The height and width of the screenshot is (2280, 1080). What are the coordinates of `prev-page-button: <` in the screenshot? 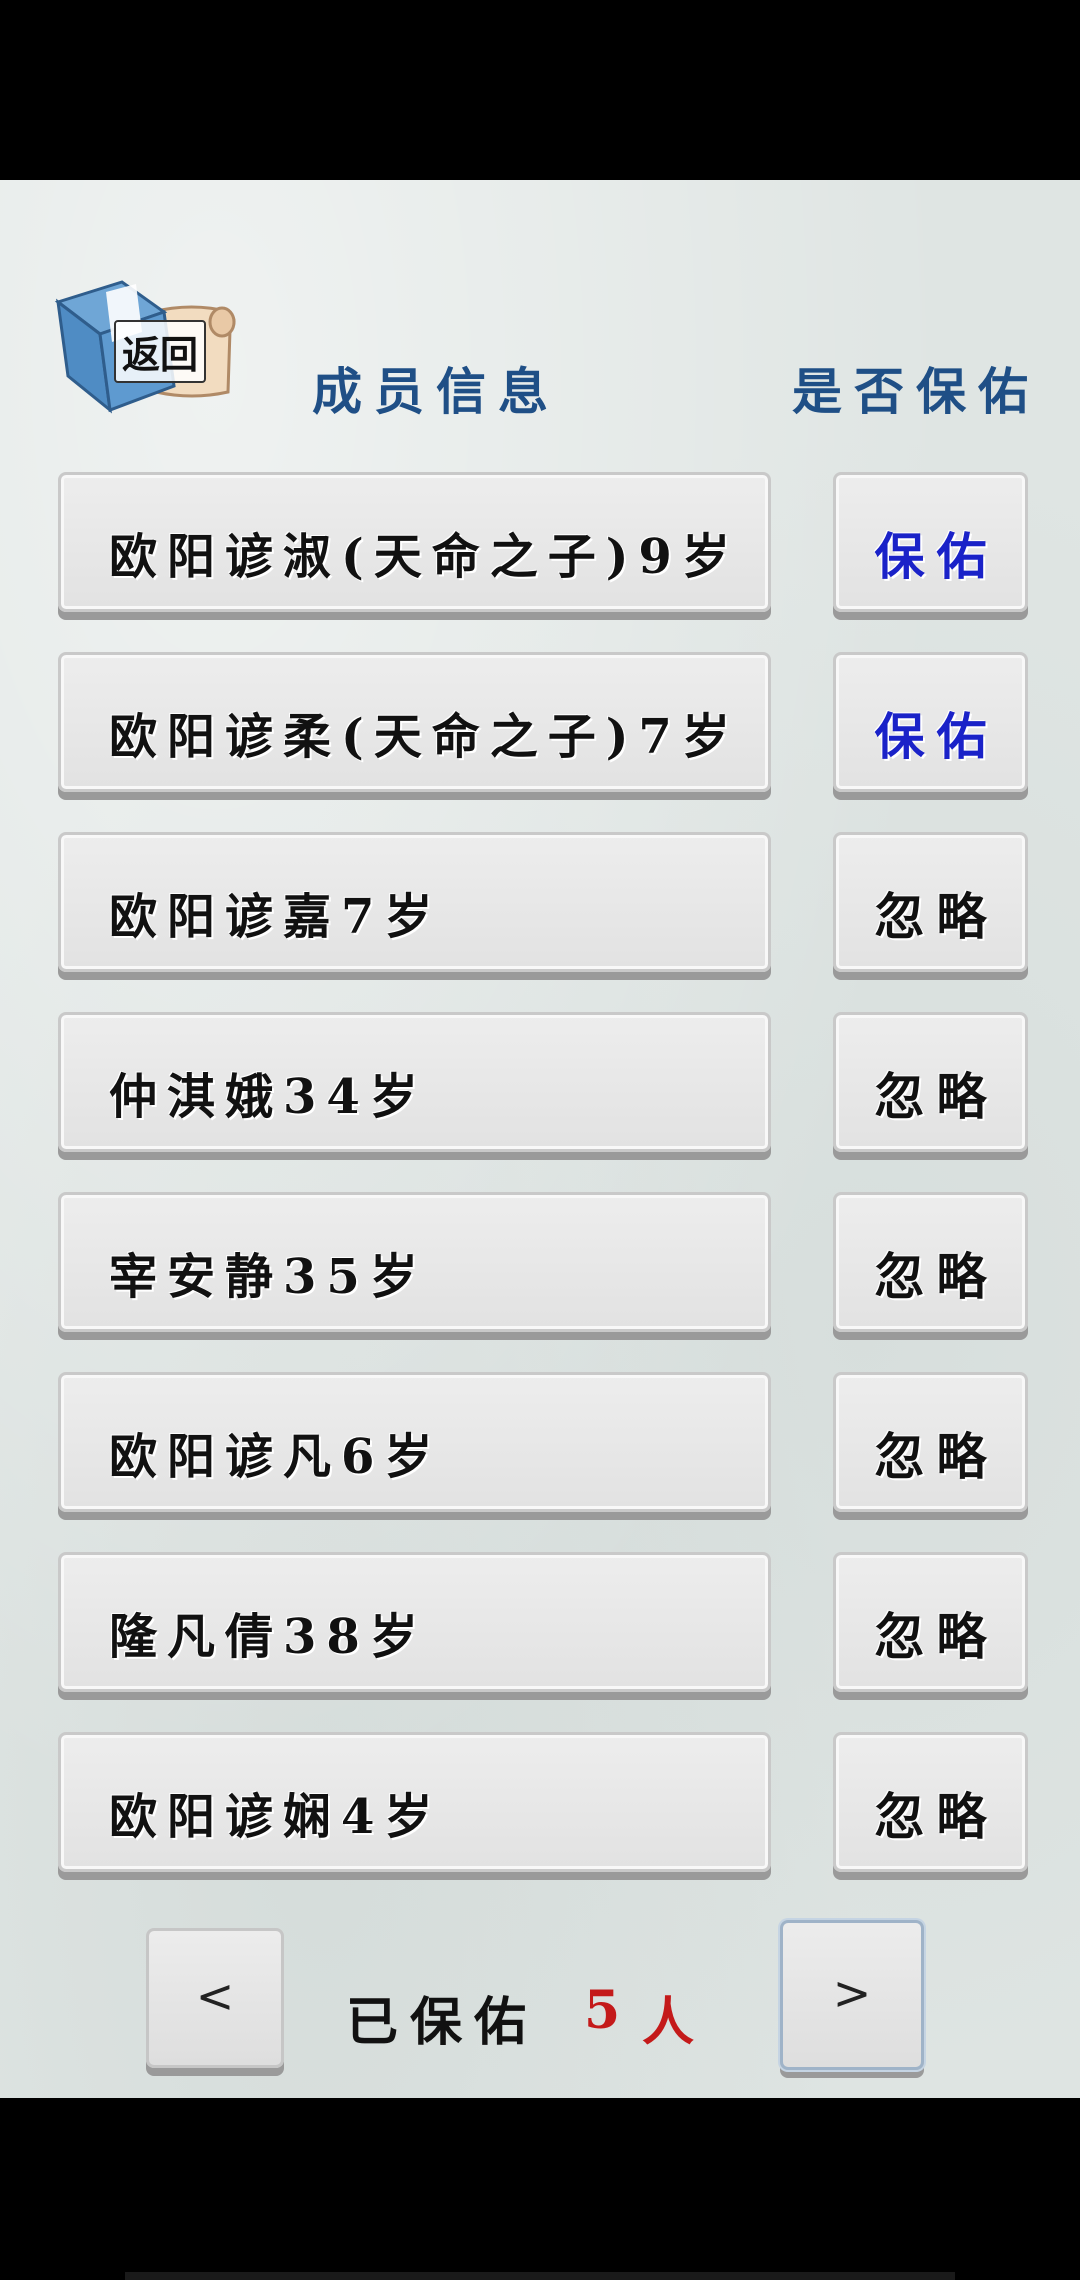 It's located at (215, 1998).